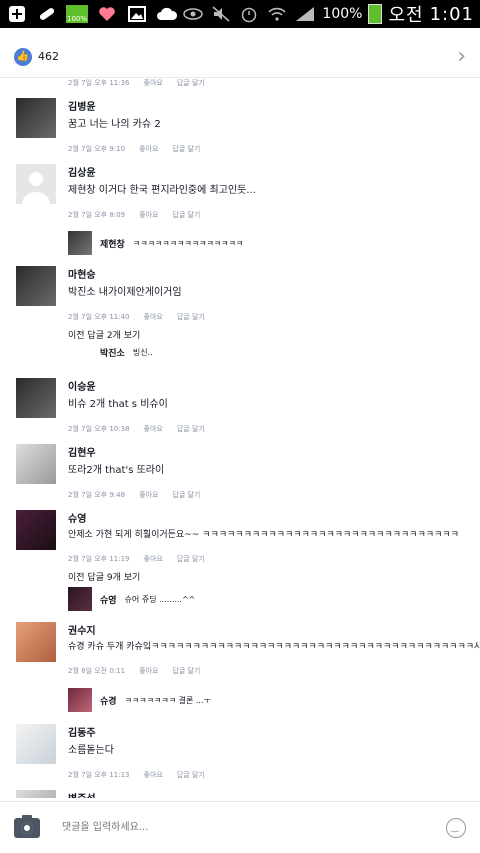 The image size is (480, 853). Describe the element at coordinates (456, 827) in the screenshot. I see `smiley-icon` at that location.